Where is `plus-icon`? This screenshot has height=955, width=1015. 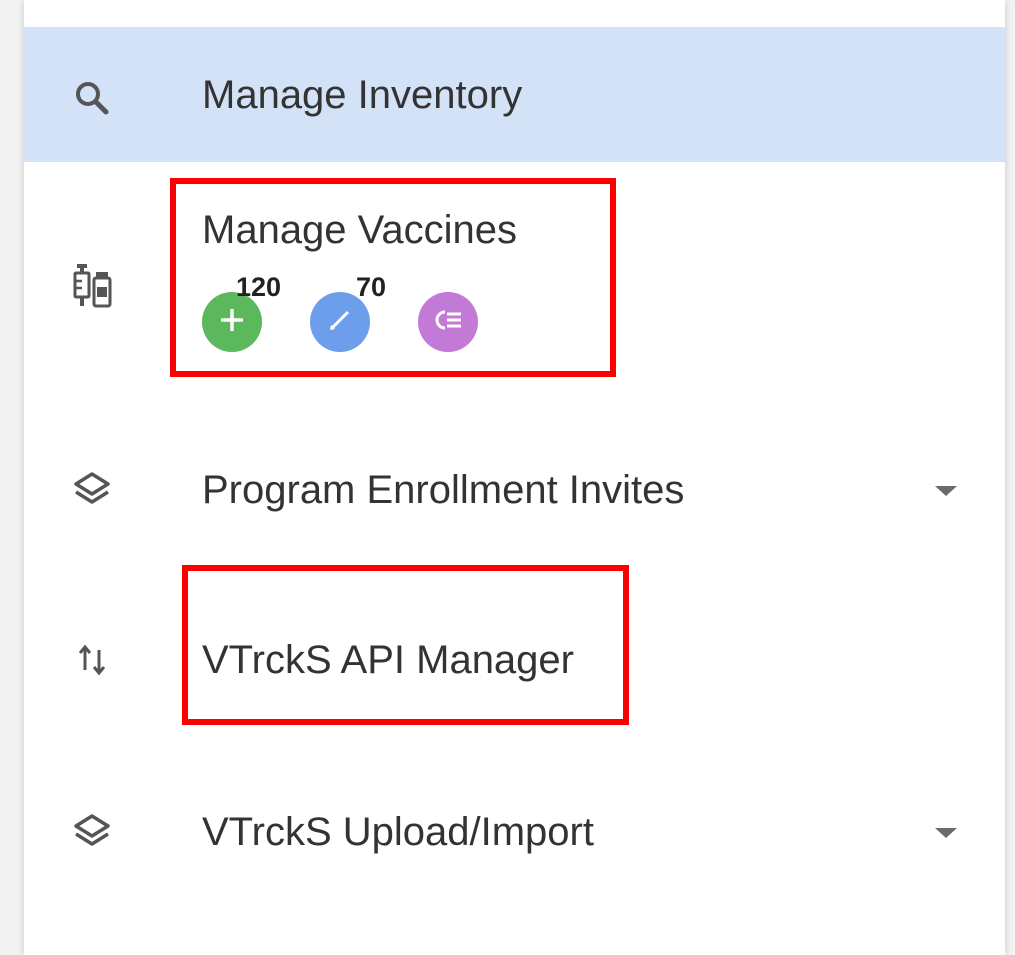
plus-icon is located at coordinates (232, 322).